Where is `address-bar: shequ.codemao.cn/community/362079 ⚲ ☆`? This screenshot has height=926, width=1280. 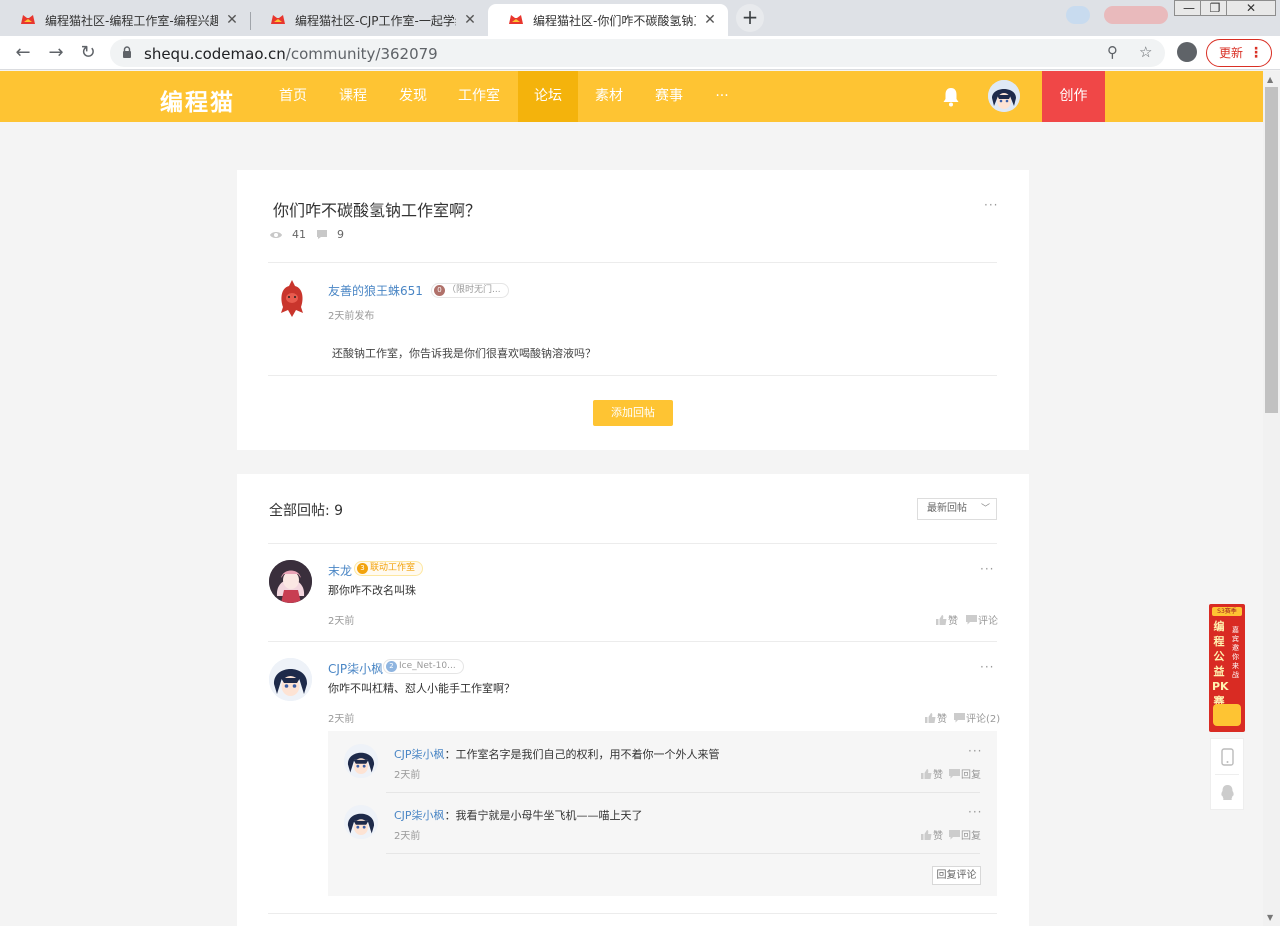
address-bar: shequ.codemao.cn/community/362079 ⚲ ☆ is located at coordinates (637, 53).